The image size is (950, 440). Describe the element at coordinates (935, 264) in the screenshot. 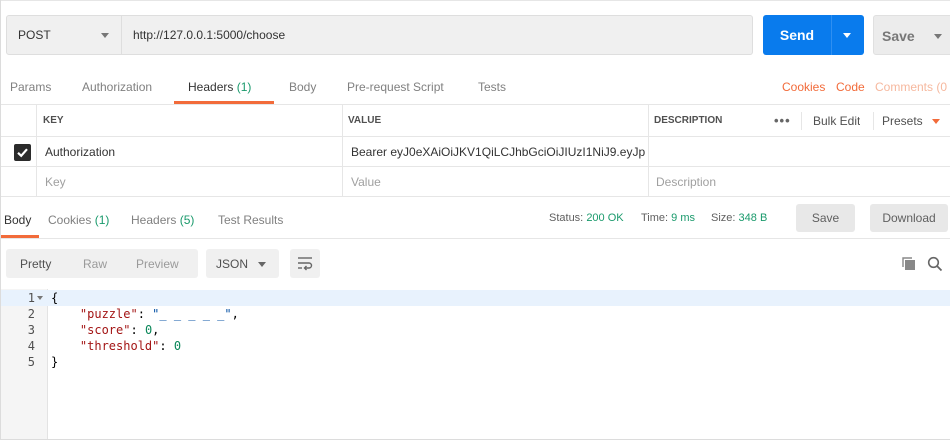

I see `search-icon` at that location.